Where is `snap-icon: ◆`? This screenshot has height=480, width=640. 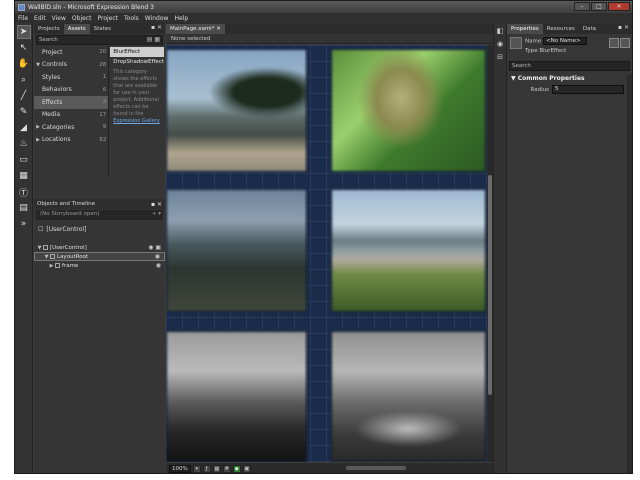
snap-icon: ◆ is located at coordinates (236, 469).